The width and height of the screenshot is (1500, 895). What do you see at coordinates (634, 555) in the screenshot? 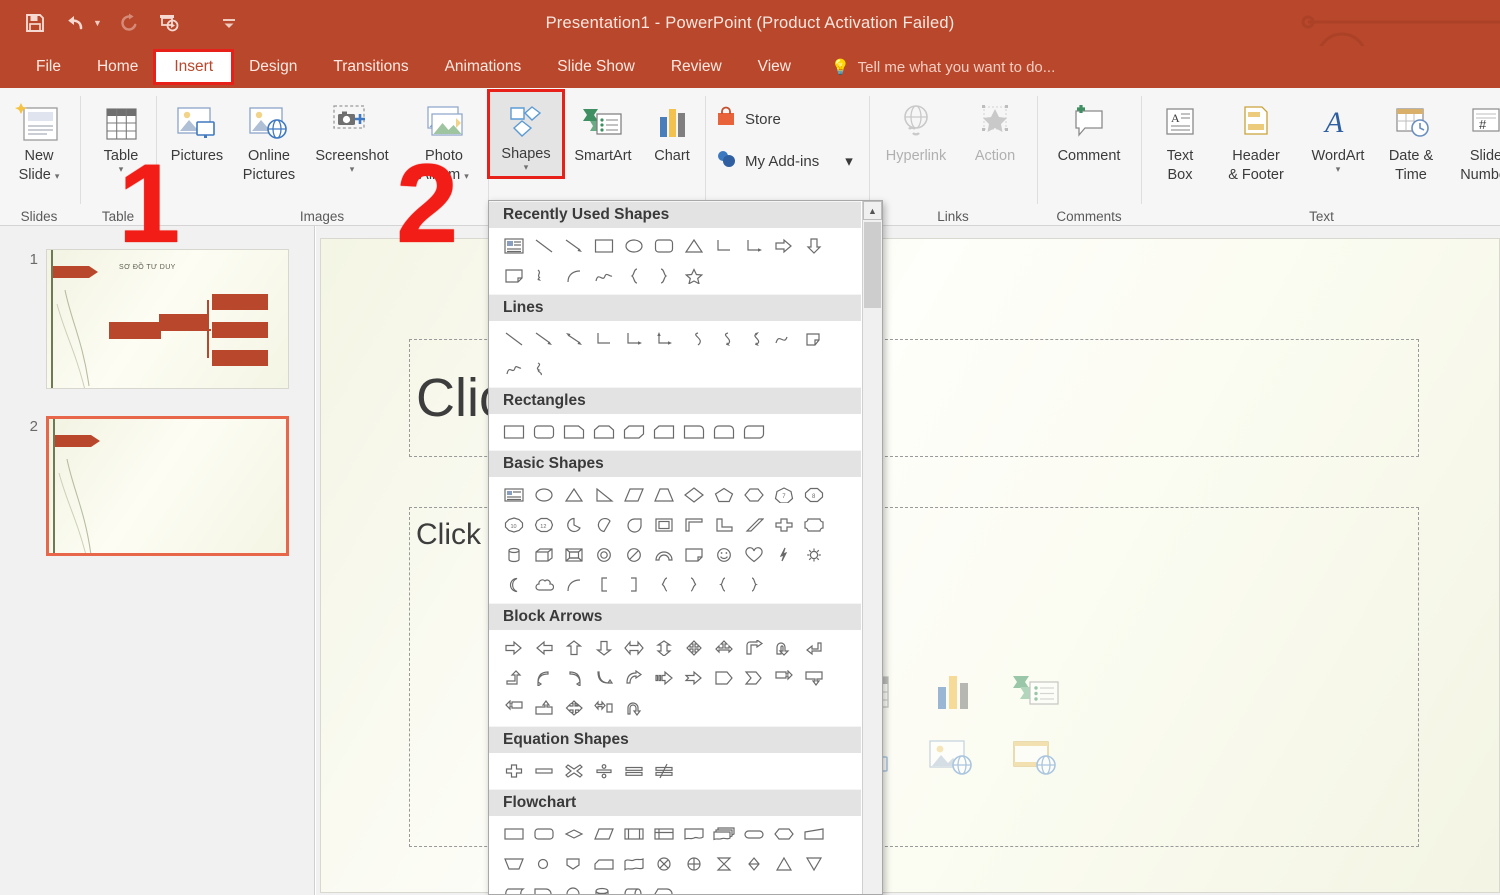
I see `basic-no-symbol-icon` at bounding box center [634, 555].